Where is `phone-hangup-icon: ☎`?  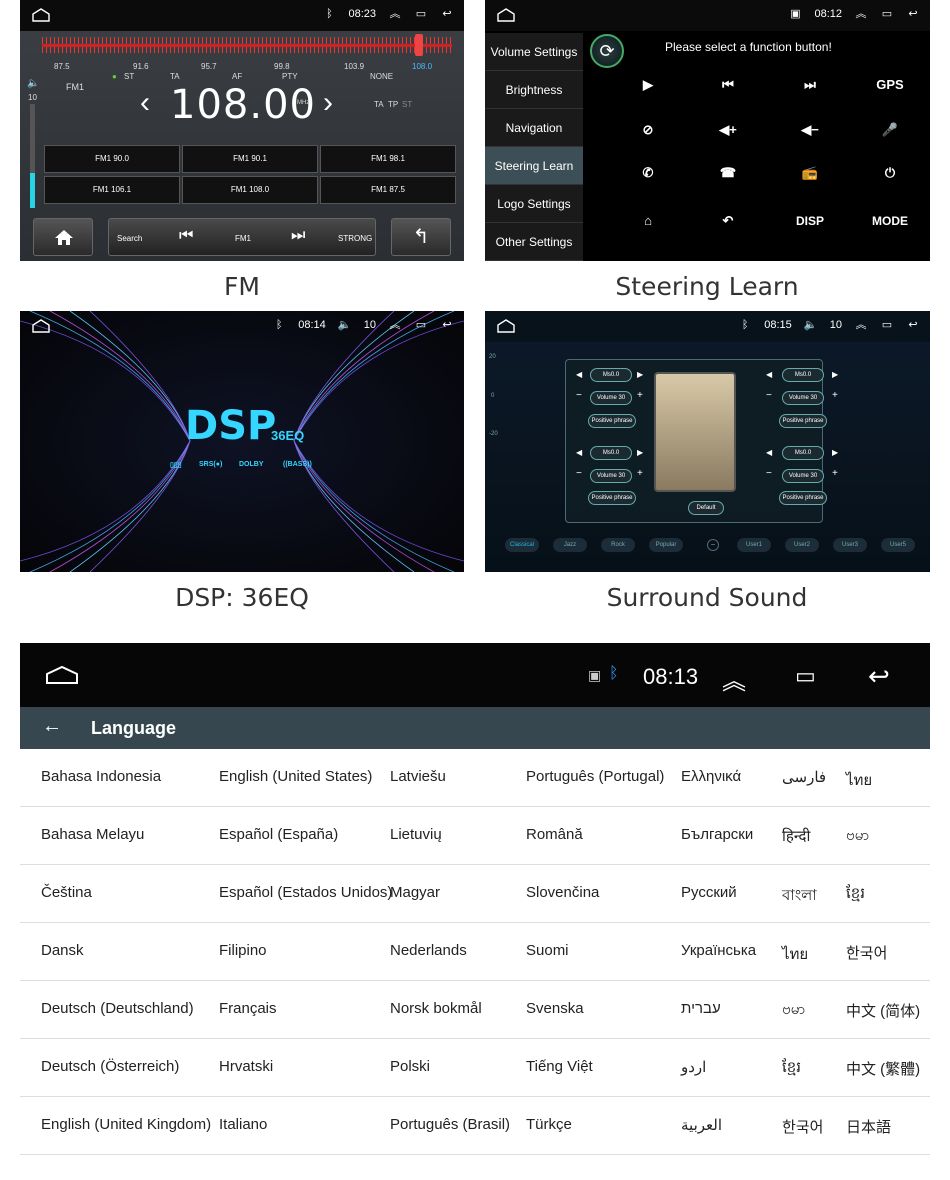 phone-hangup-icon: ☎ is located at coordinates (728, 173).